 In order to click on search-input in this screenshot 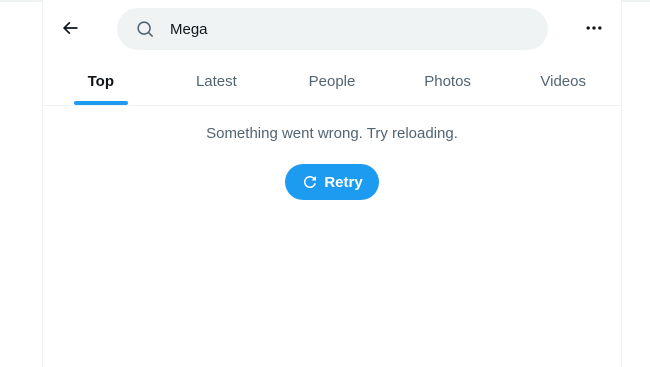, I will do `click(330, 29)`.